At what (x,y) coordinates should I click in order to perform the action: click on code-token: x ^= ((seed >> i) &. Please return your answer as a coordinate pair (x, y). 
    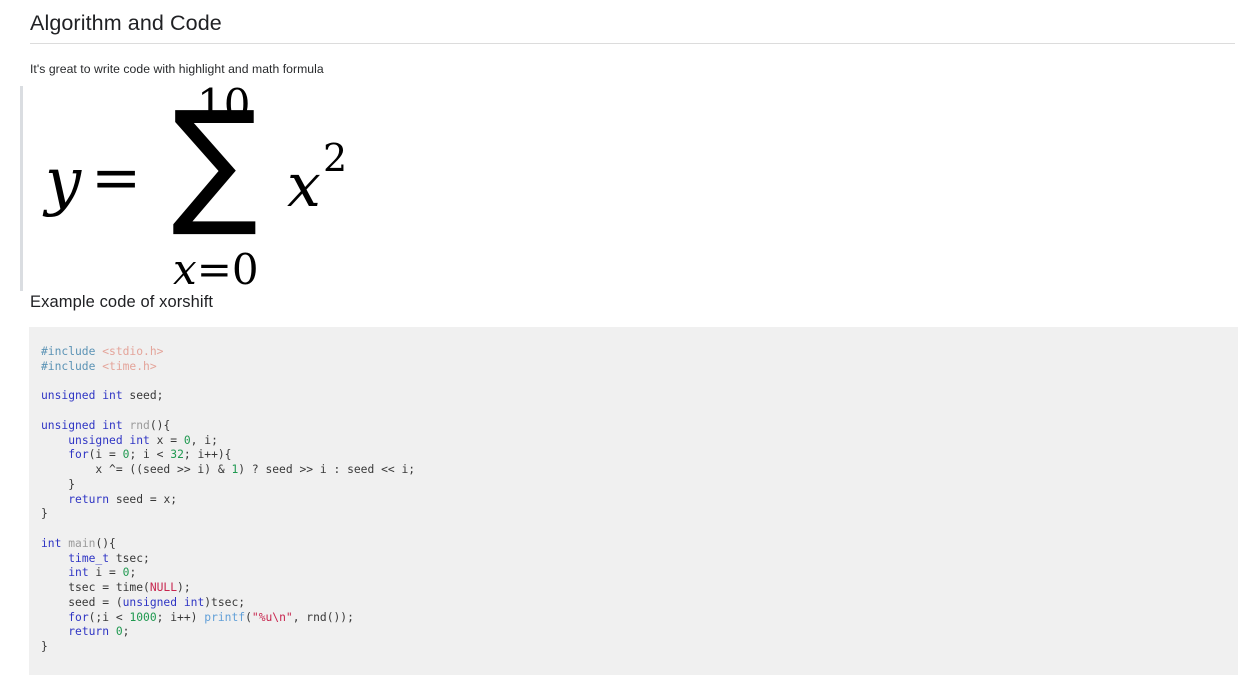
    Looking at the image, I should click on (136, 469).